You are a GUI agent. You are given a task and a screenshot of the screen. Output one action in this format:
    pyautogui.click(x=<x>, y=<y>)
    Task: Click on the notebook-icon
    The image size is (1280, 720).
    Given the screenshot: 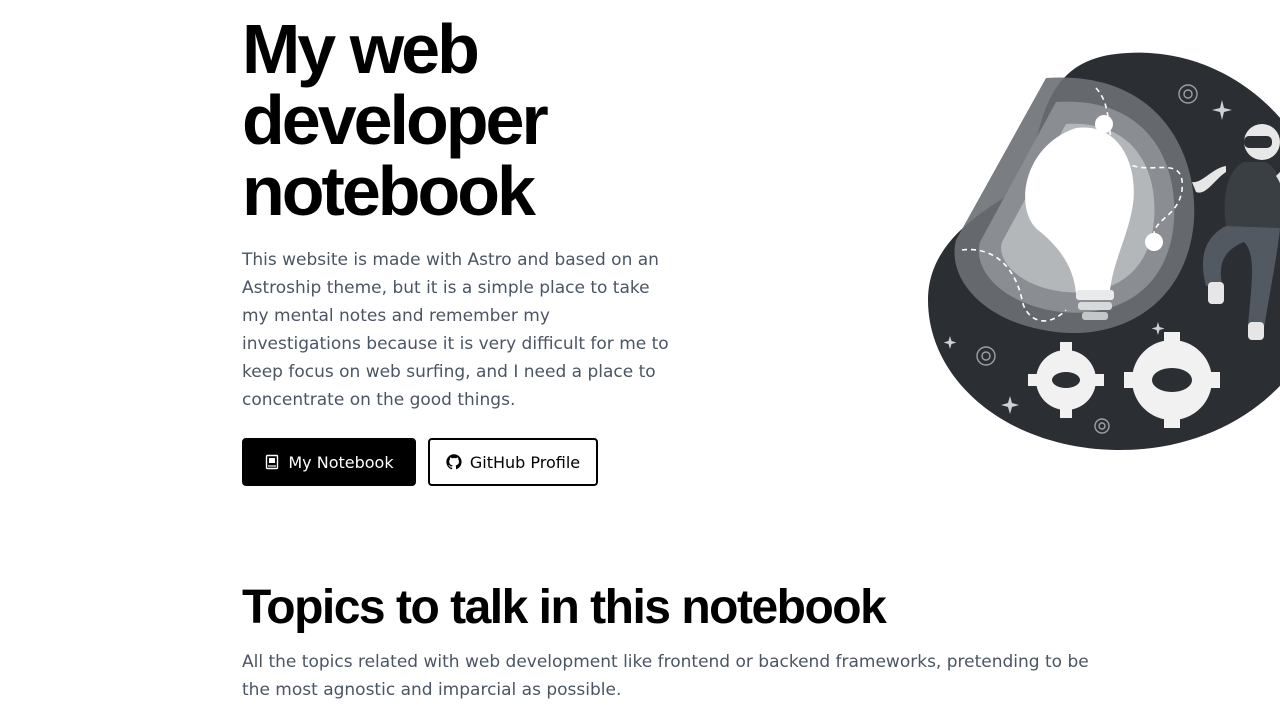 What is the action you would take?
    pyautogui.click(x=272, y=462)
    